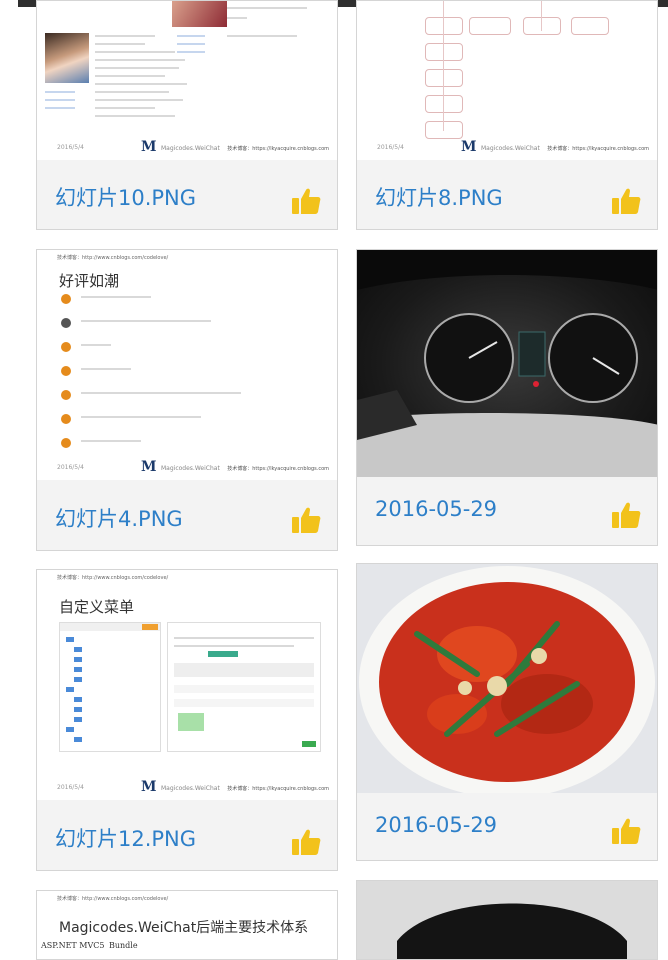 This screenshot has height=960, width=668. Describe the element at coordinates (119, 518) in the screenshot. I see `card-caption: 幻灯片4.PNG` at that location.